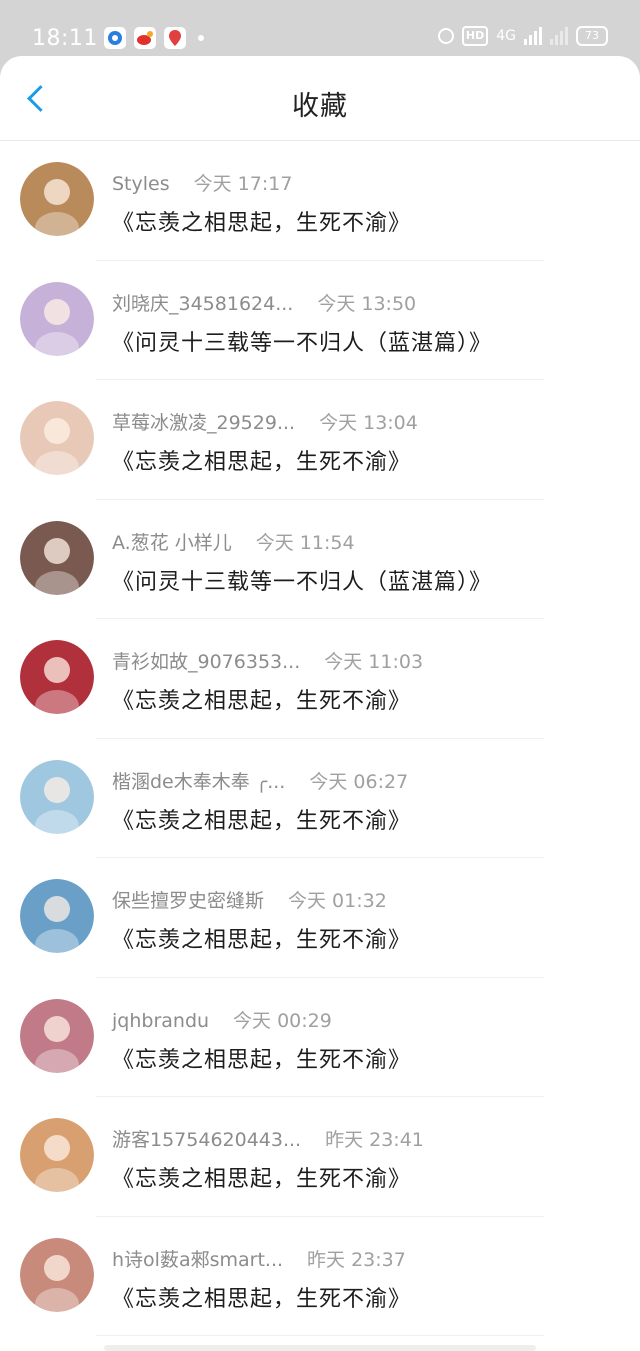  I want to click on battery-icon: 73, so click(592, 36).